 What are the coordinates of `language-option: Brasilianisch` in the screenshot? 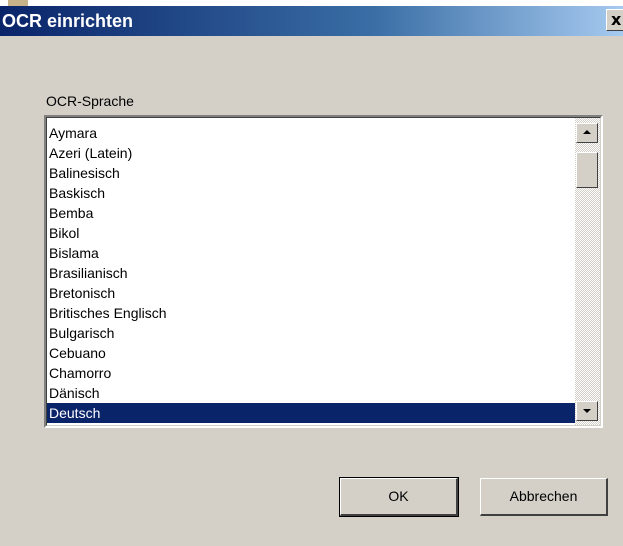 It's located at (311, 273).